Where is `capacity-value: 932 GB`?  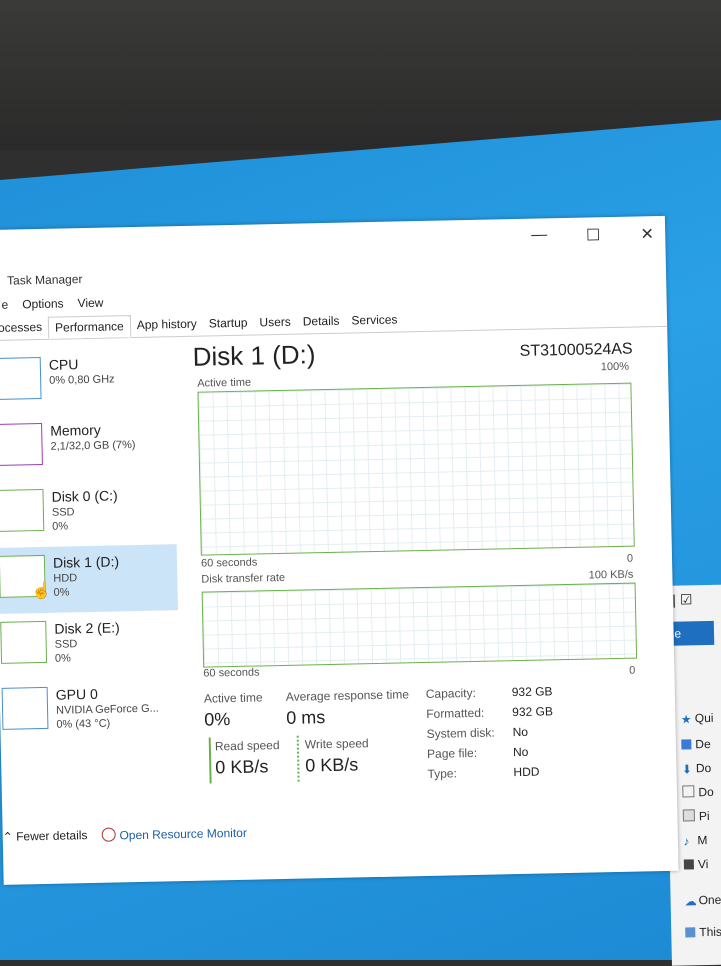
capacity-value: 932 GB is located at coordinates (532, 692).